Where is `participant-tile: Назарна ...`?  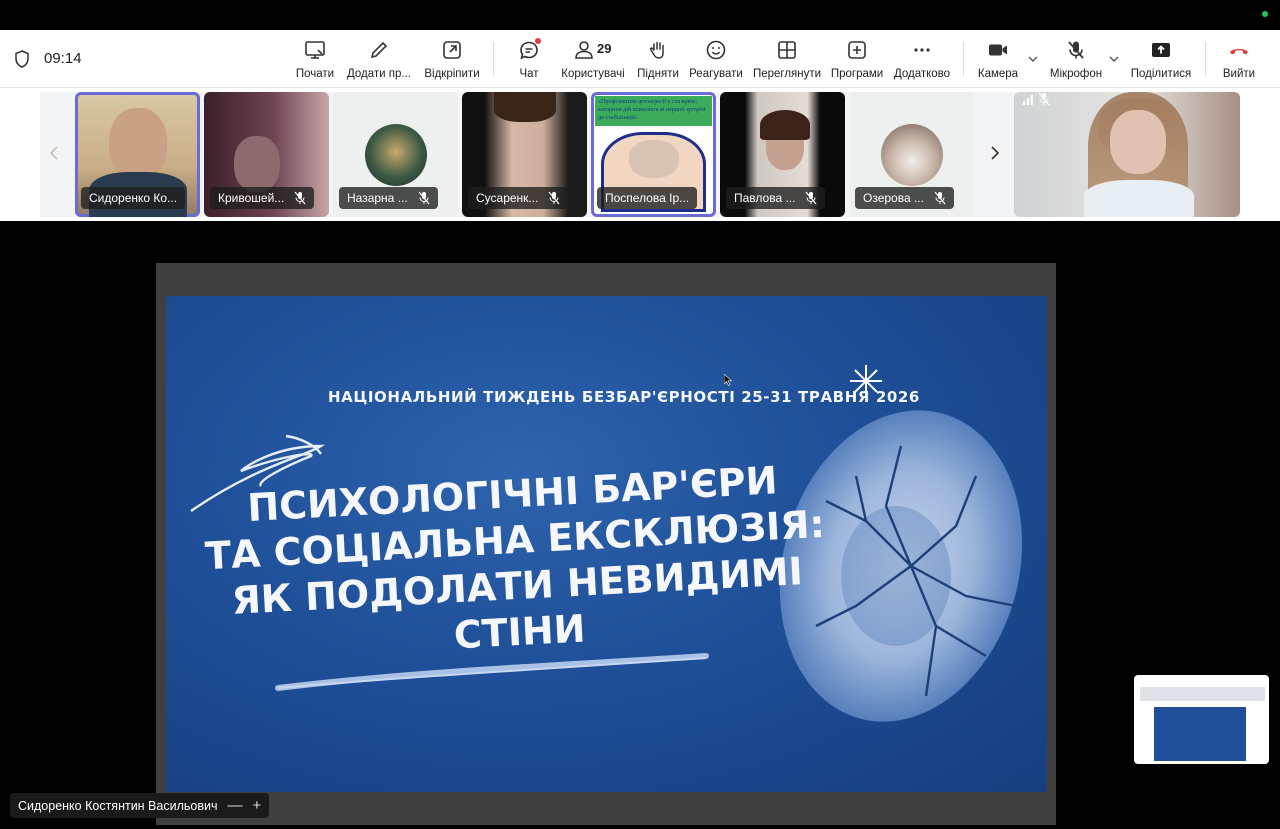
participant-tile: Назарна ... is located at coordinates (395, 154).